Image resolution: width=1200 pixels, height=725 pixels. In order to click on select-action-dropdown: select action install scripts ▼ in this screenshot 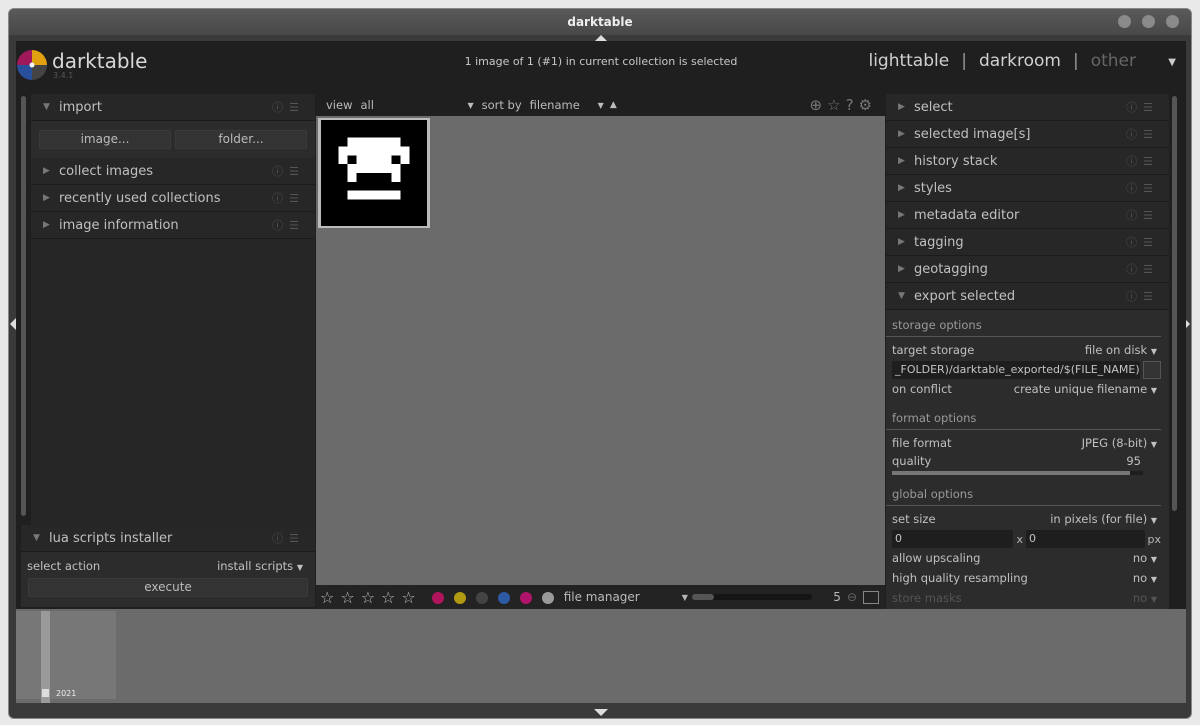, I will do `click(168, 566)`.